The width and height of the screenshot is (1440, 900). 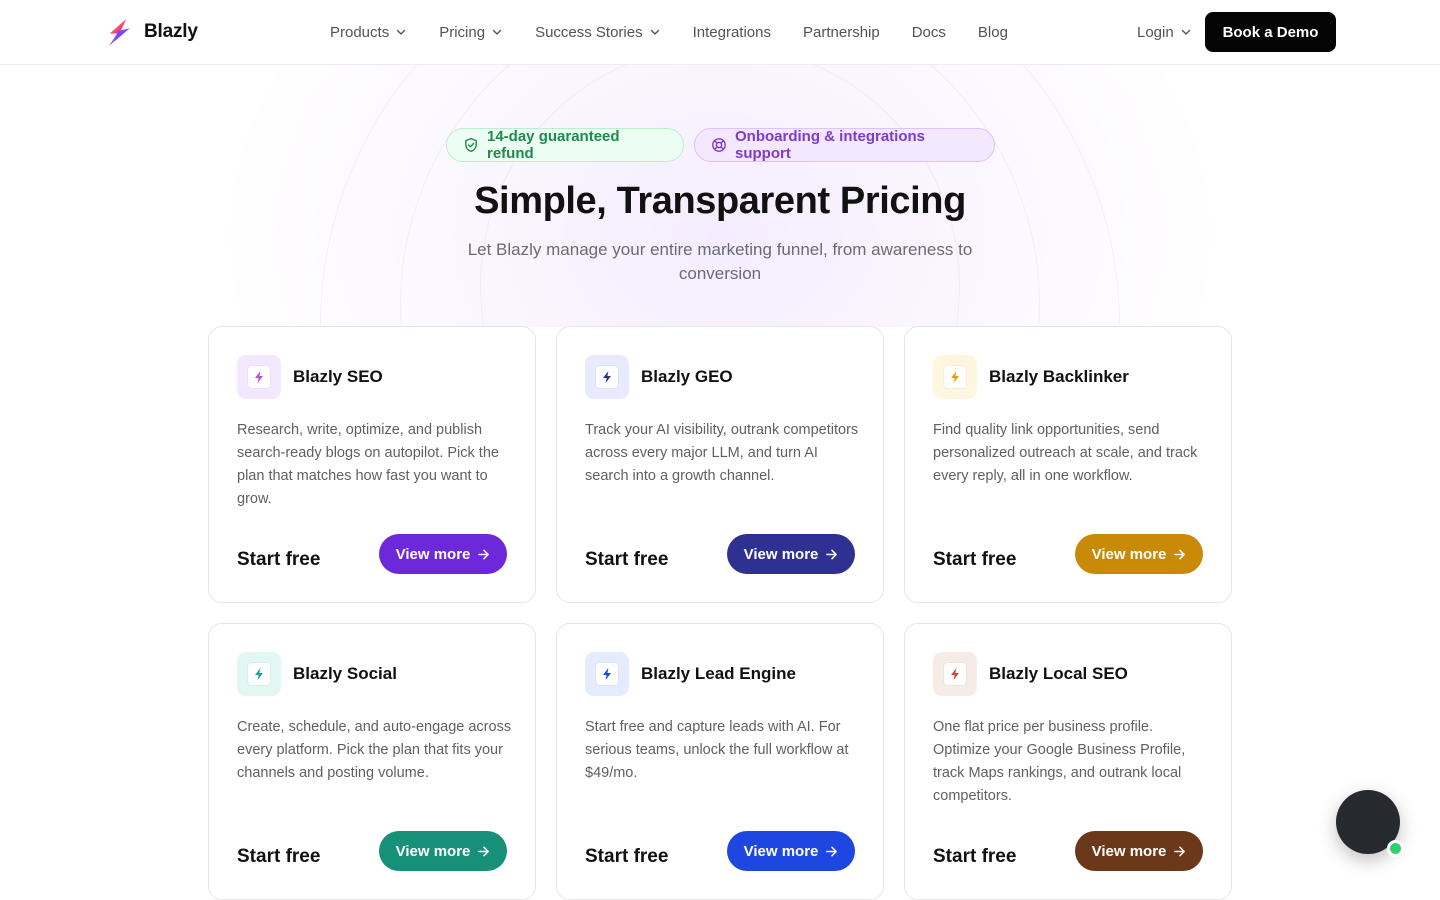 I want to click on product-title: Blazly Backlinker, so click(x=1059, y=376).